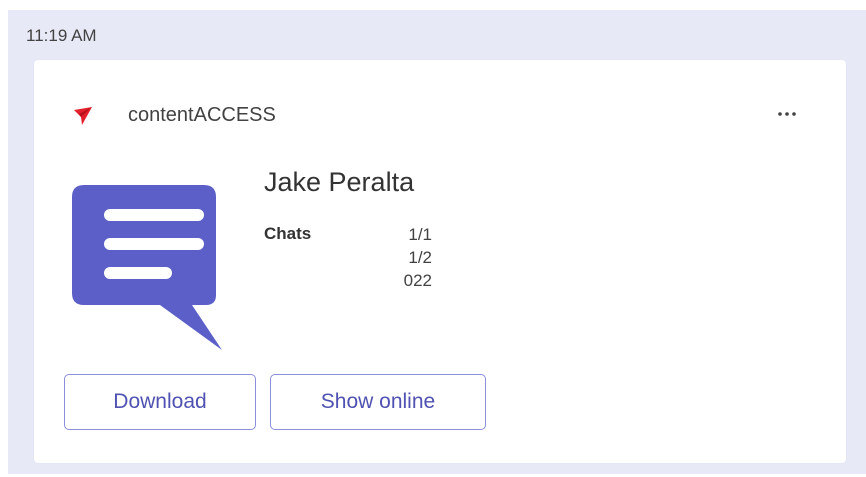 Image resolution: width=866 pixels, height=477 pixels. What do you see at coordinates (417, 280) in the screenshot?
I see `fact-value-line: 022` at bounding box center [417, 280].